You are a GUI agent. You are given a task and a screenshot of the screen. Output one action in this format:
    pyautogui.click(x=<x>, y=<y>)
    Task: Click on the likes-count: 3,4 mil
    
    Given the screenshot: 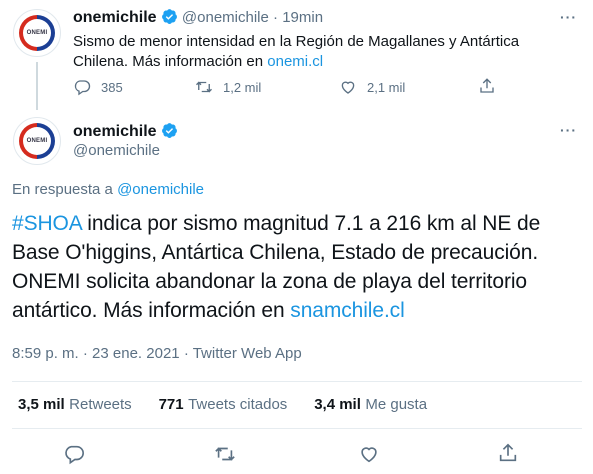 What is the action you would take?
    pyautogui.click(x=337, y=404)
    